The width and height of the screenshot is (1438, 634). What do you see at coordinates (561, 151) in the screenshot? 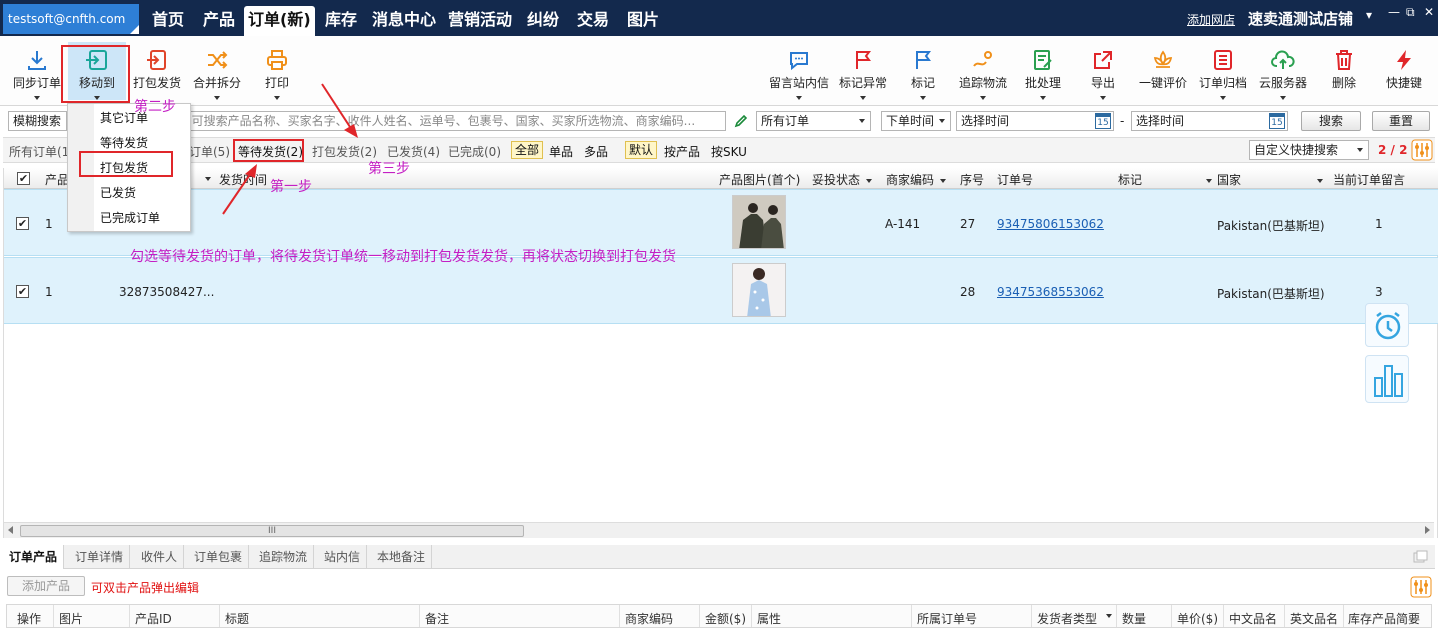
I see `scope-single: 单品` at bounding box center [561, 151].